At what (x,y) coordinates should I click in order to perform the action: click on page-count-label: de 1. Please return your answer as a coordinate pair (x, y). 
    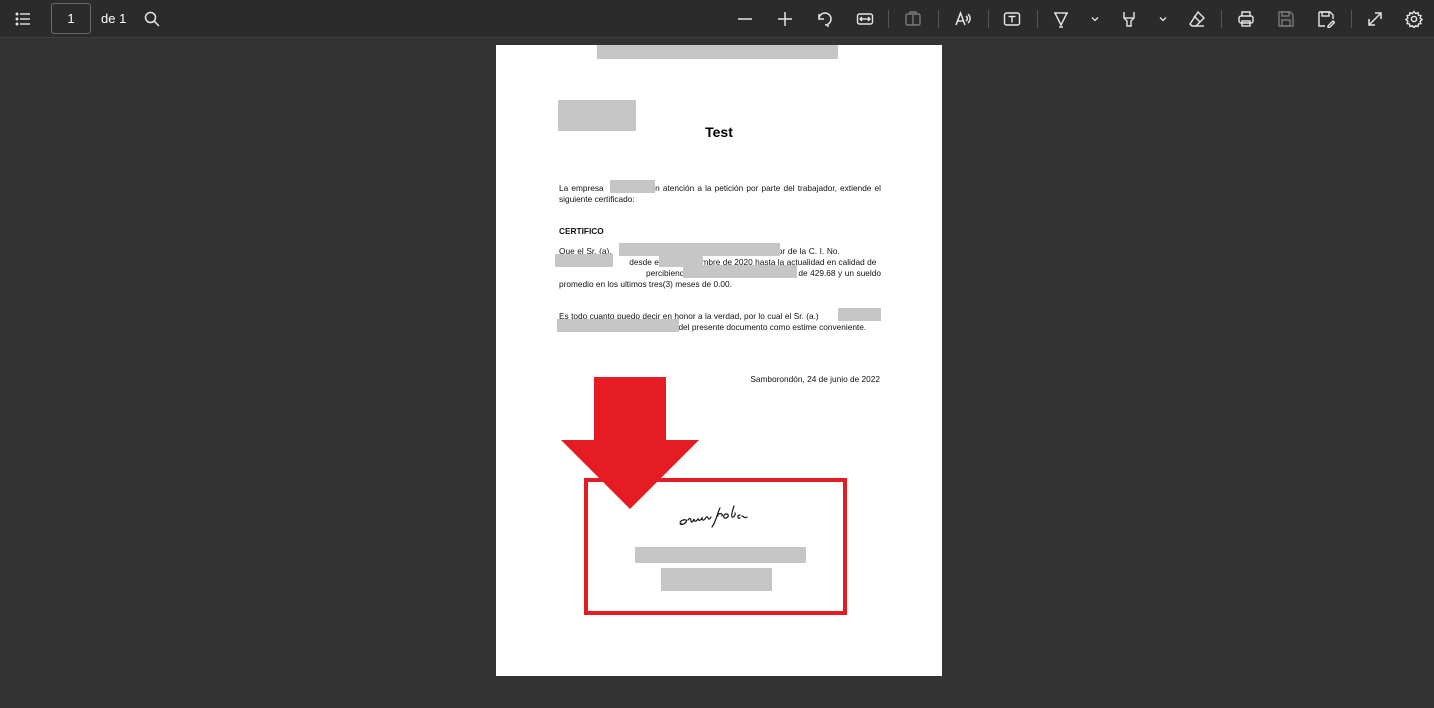
    Looking at the image, I should click on (114, 18).